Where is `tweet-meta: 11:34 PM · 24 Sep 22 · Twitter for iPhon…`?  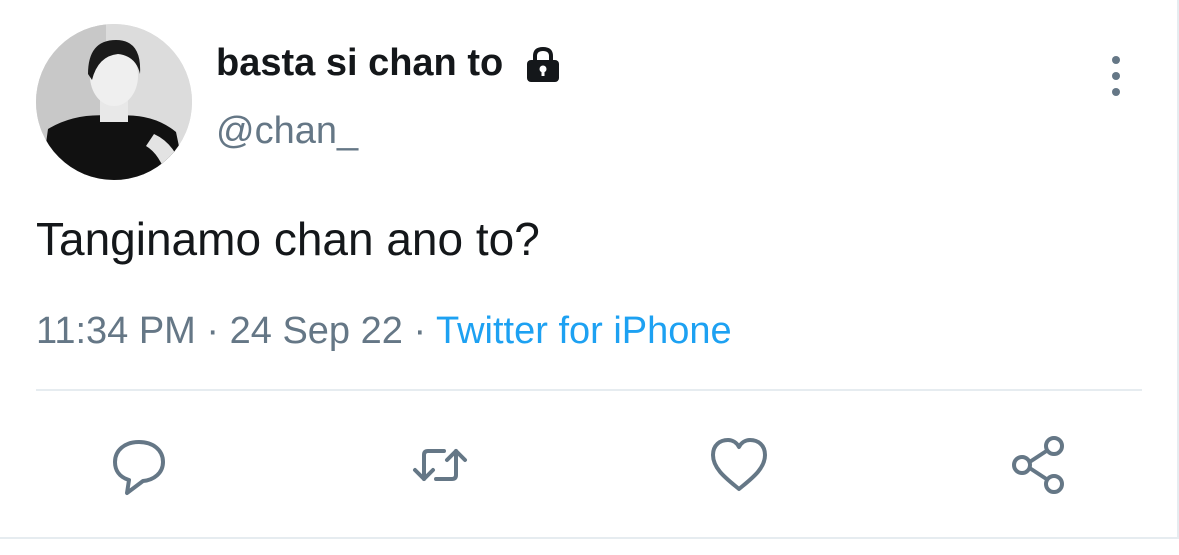
tweet-meta: 11:34 PM · 24 Sep 22 · Twitter for iPhon… is located at coordinates (384, 331).